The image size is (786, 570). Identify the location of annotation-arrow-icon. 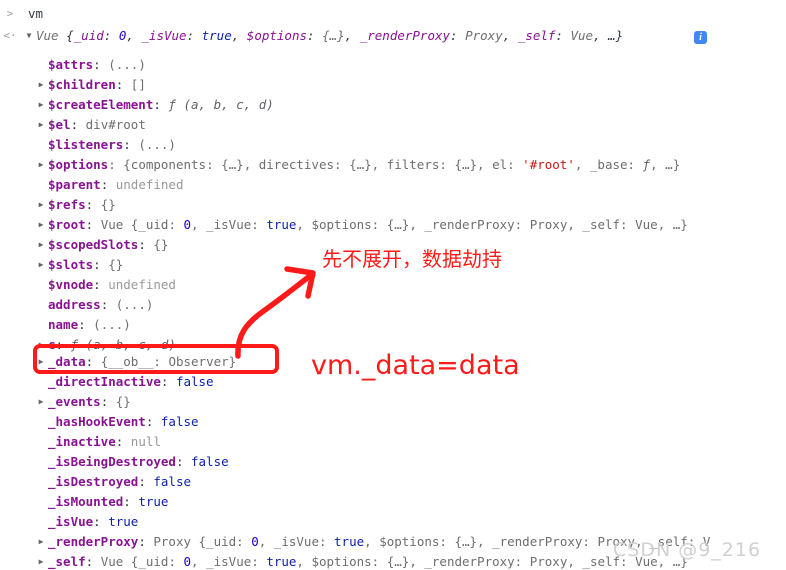
(275, 312).